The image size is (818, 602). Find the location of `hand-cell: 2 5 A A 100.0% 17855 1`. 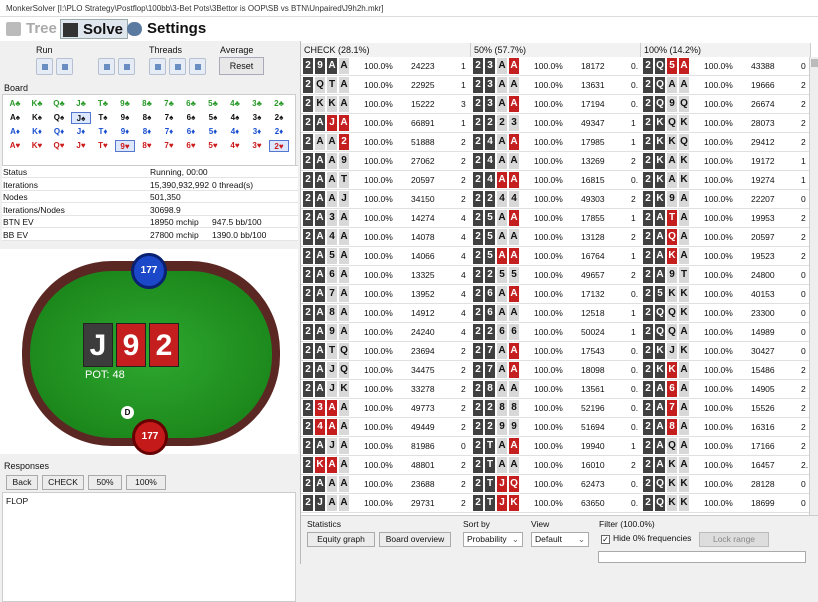

hand-cell: 2 5 A A 100.0% 17855 1 is located at coordinates (556, 218).